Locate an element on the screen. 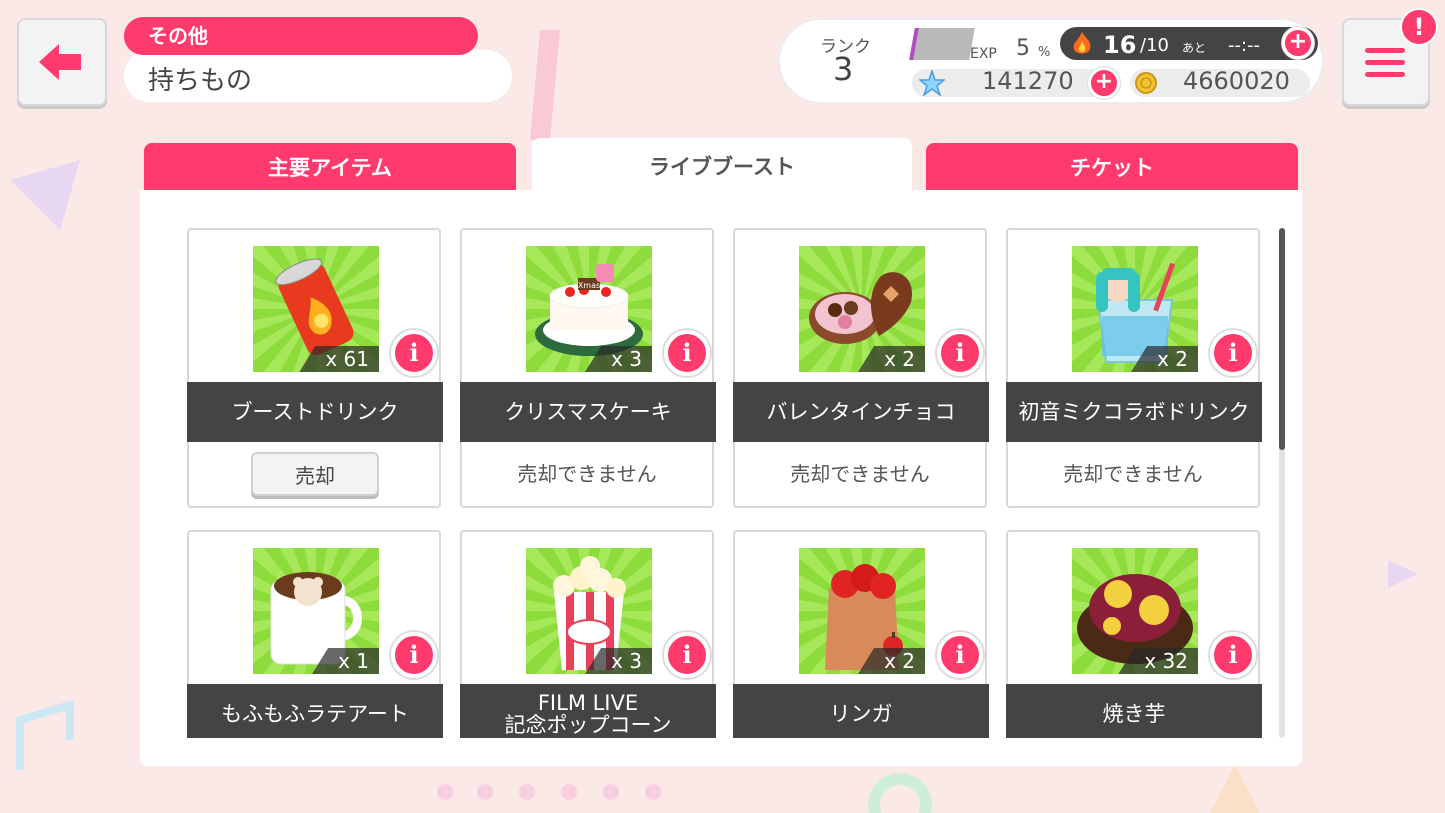 Image resolution: width=1445 pixels, height=813 pixels. star-icon is located at coordinates (932, 83).